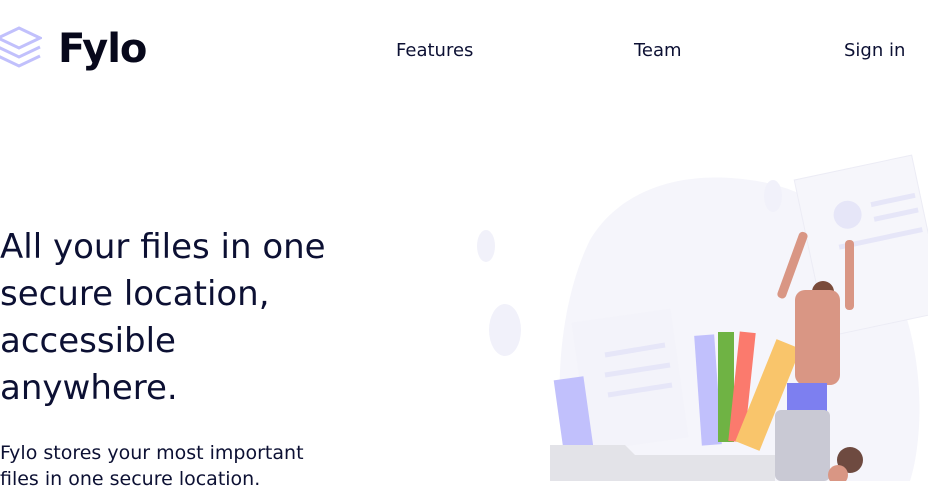  What do you see at coordinates (434, 50) in the screenshot?
I see `nav-link-features: Features` at bounding box center [434, 50].